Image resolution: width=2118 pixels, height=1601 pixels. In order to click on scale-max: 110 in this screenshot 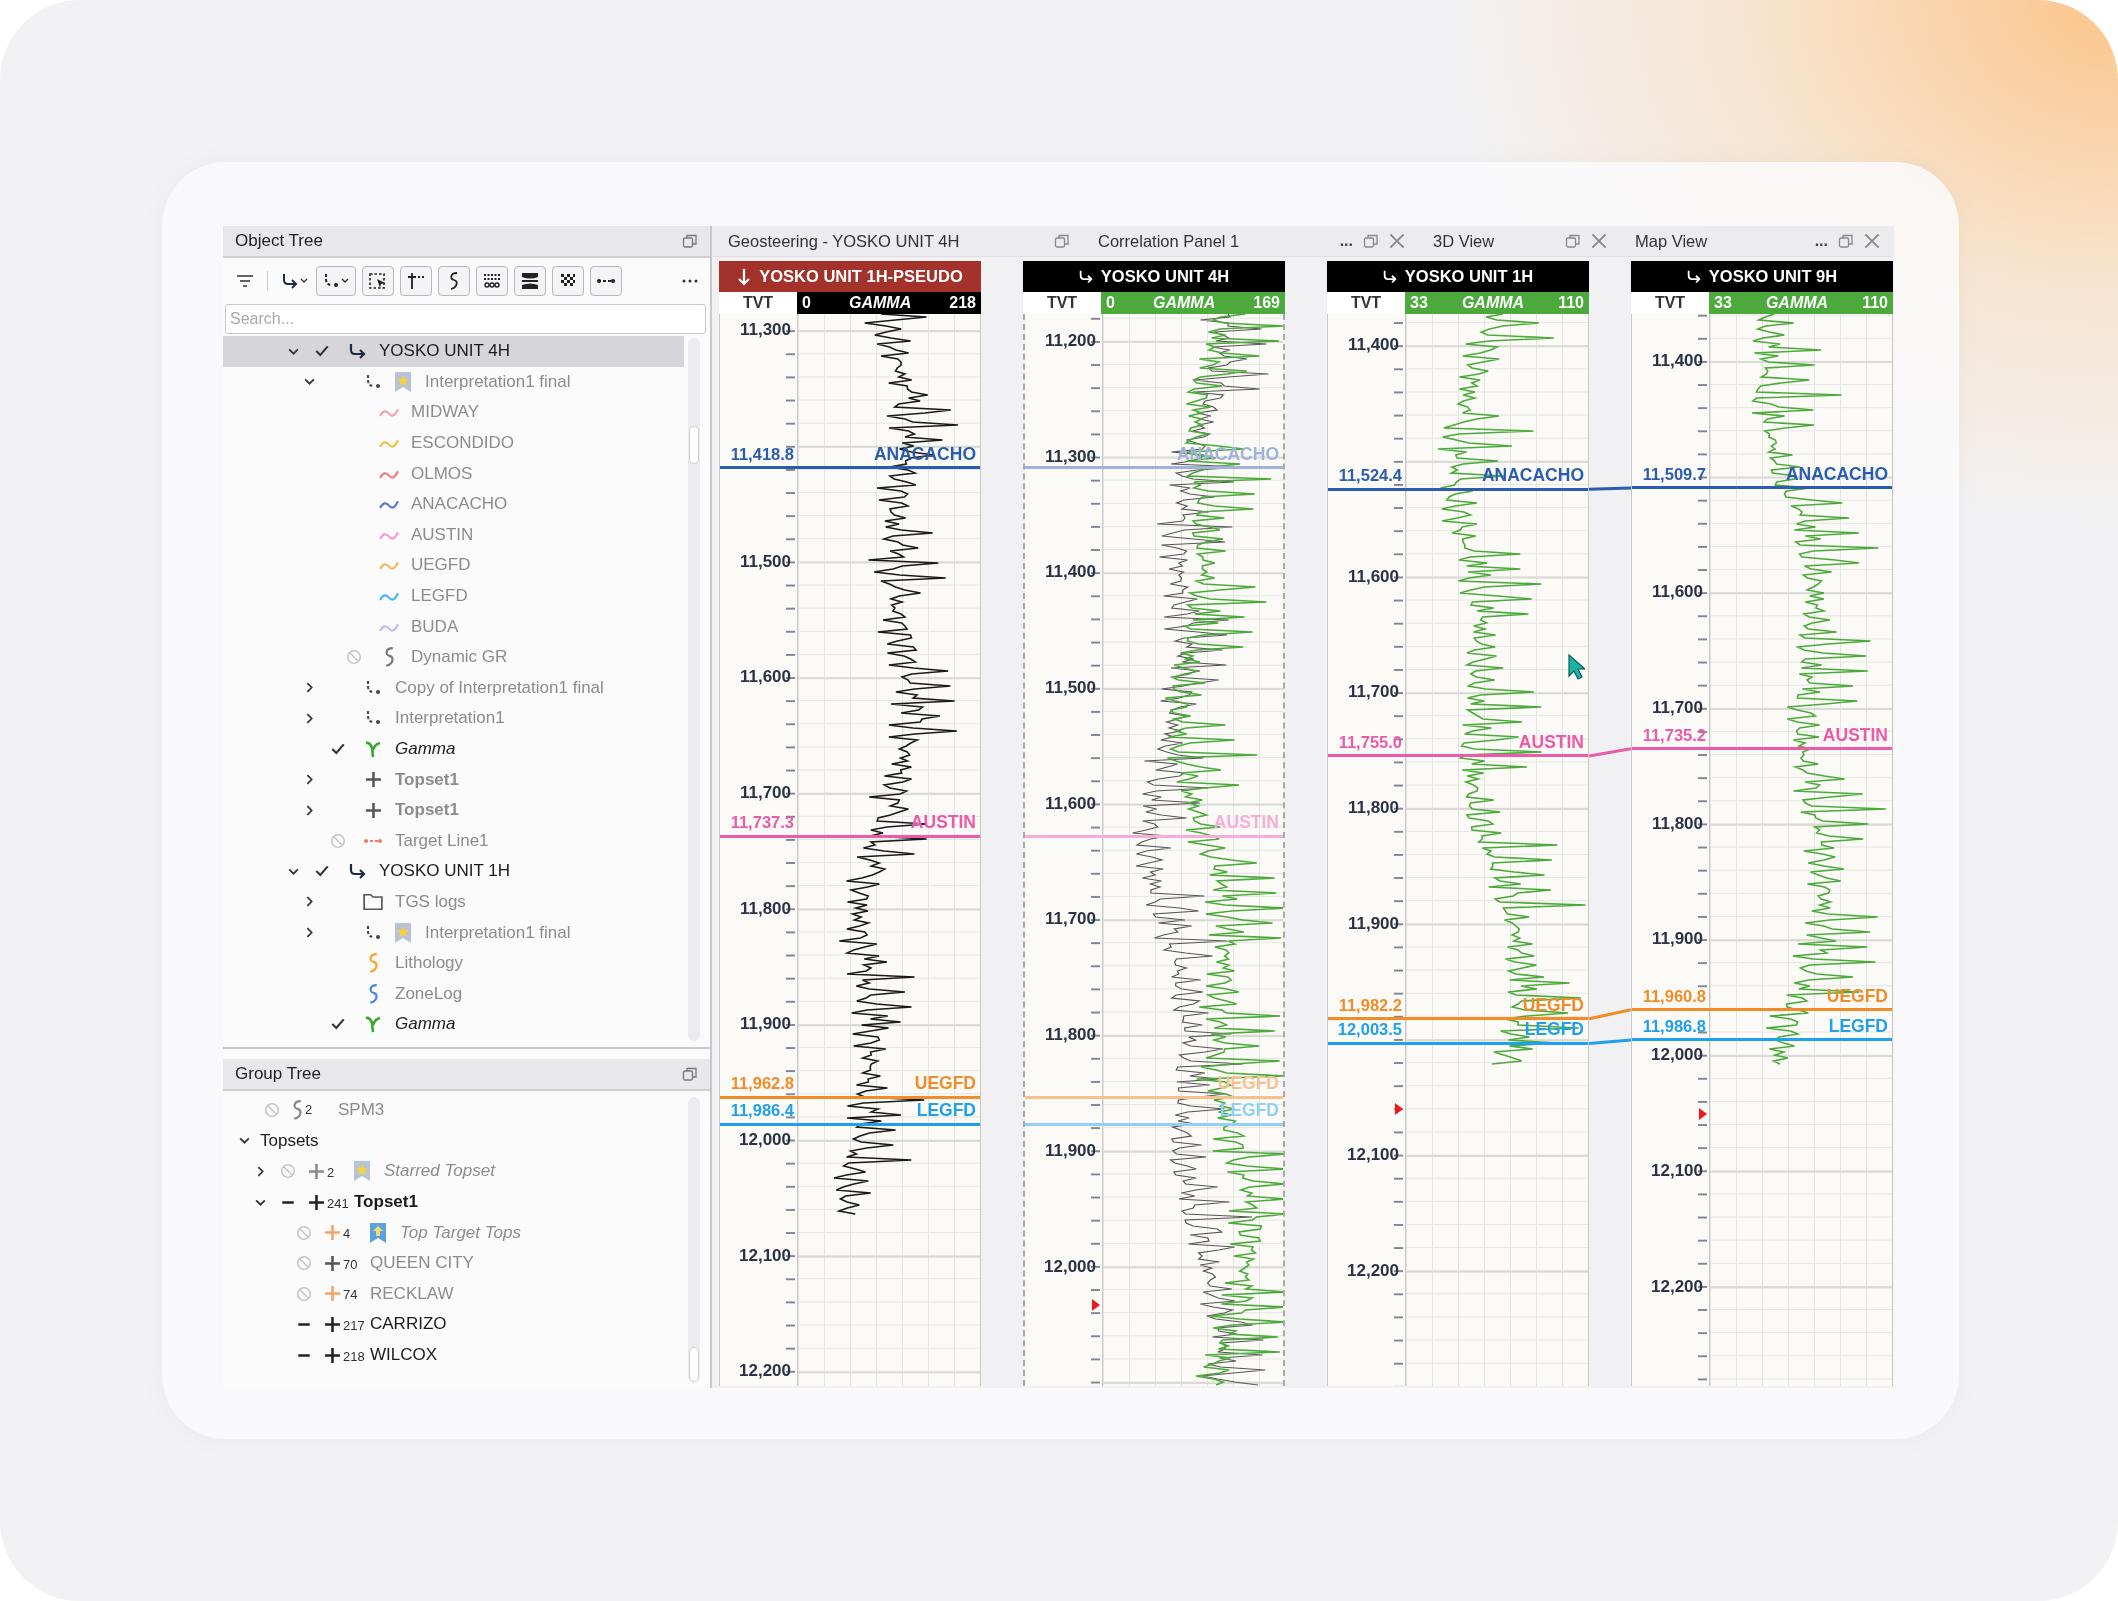, I will do `click(1571, 303)`.